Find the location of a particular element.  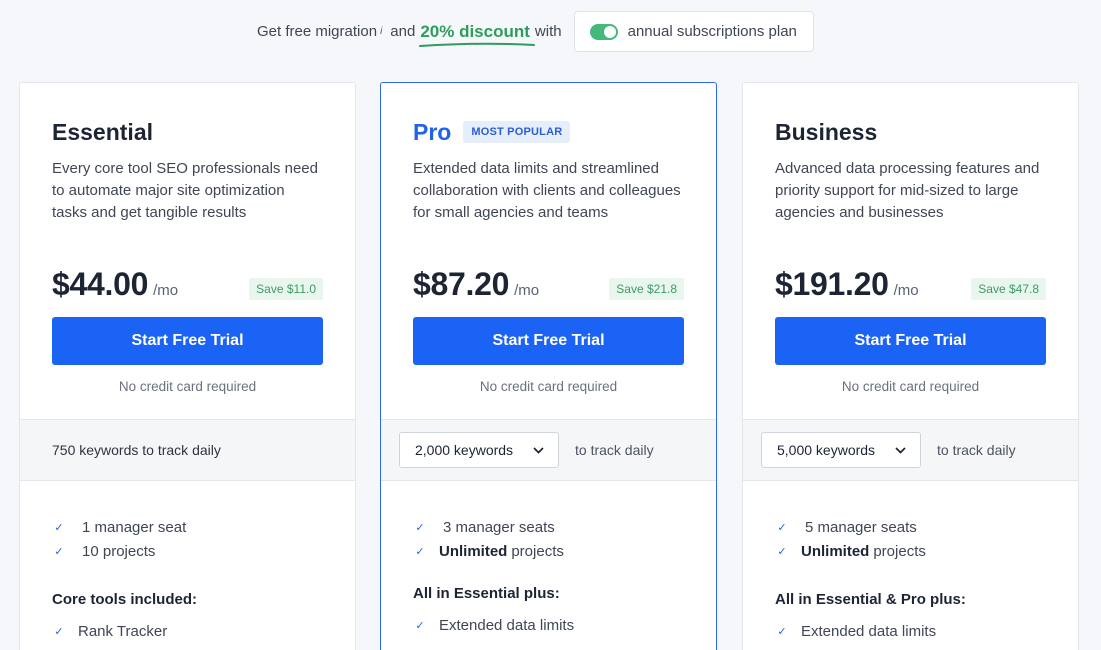

promo-suffix: with is located at coordinates (548, 31).